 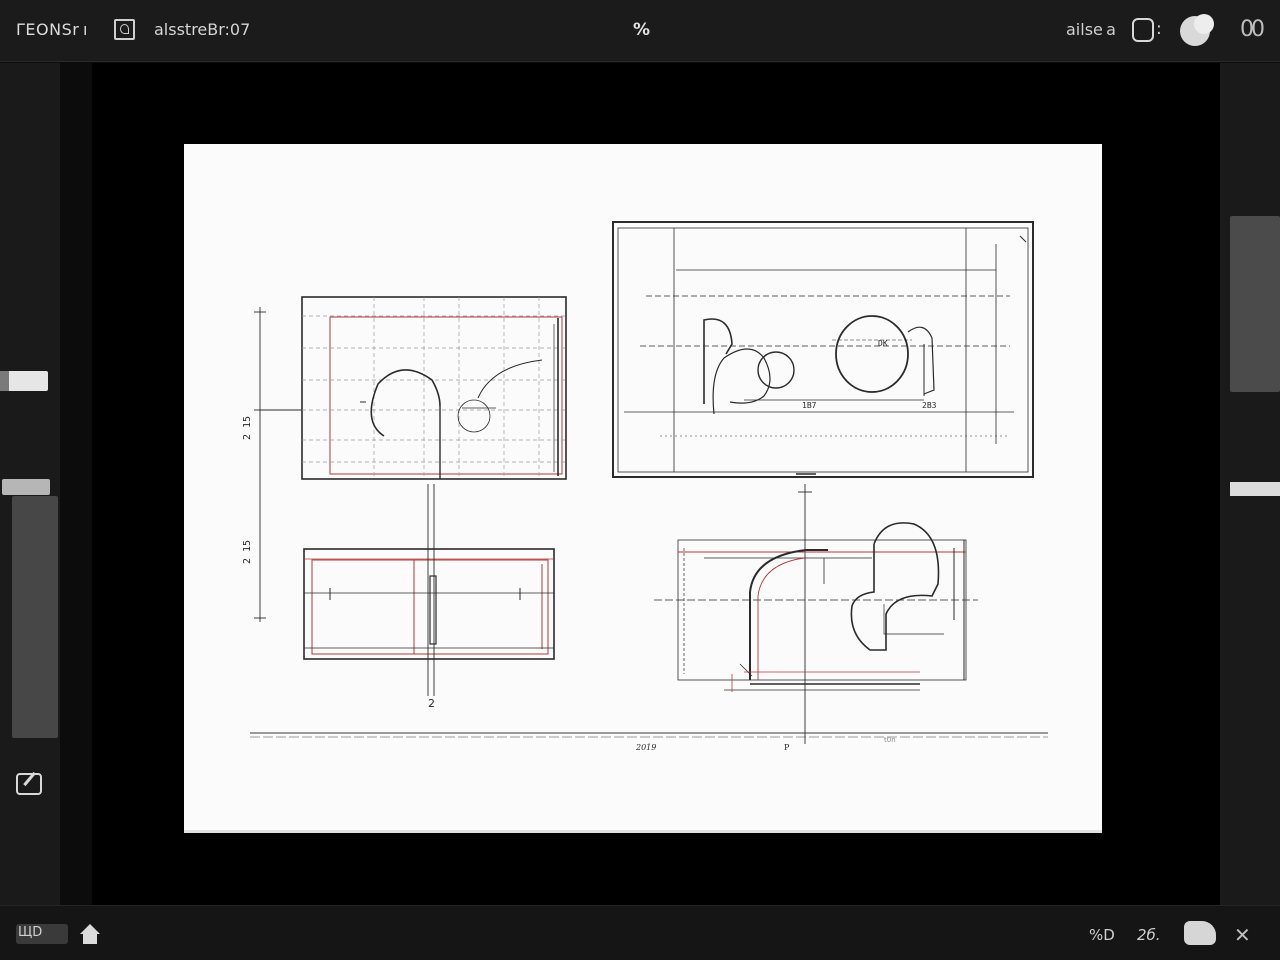 I want to click on bottom-toolbar: ЩD %D 2б. ✕, so click(x=640, y=932).